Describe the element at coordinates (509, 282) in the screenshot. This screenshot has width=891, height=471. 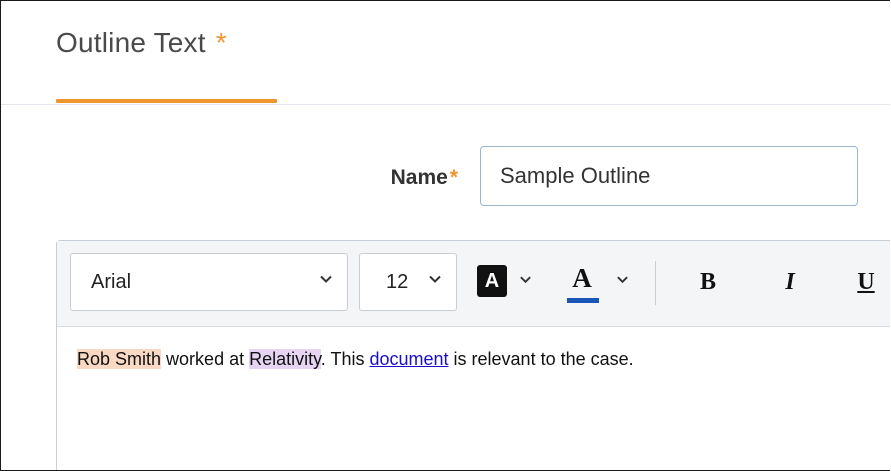
I see `highlight-color-button: A` at that location.